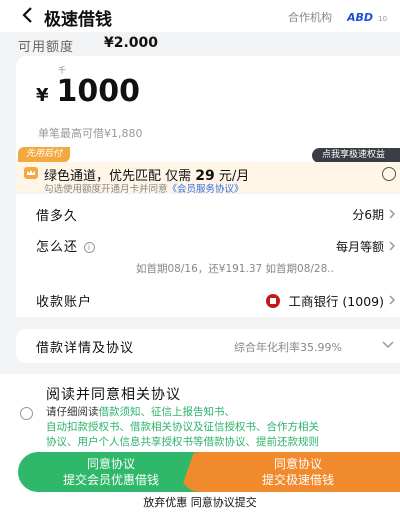  Describe the element at coordinates (26, 413) in the screenshot. I see `agreement-radio` at that location.